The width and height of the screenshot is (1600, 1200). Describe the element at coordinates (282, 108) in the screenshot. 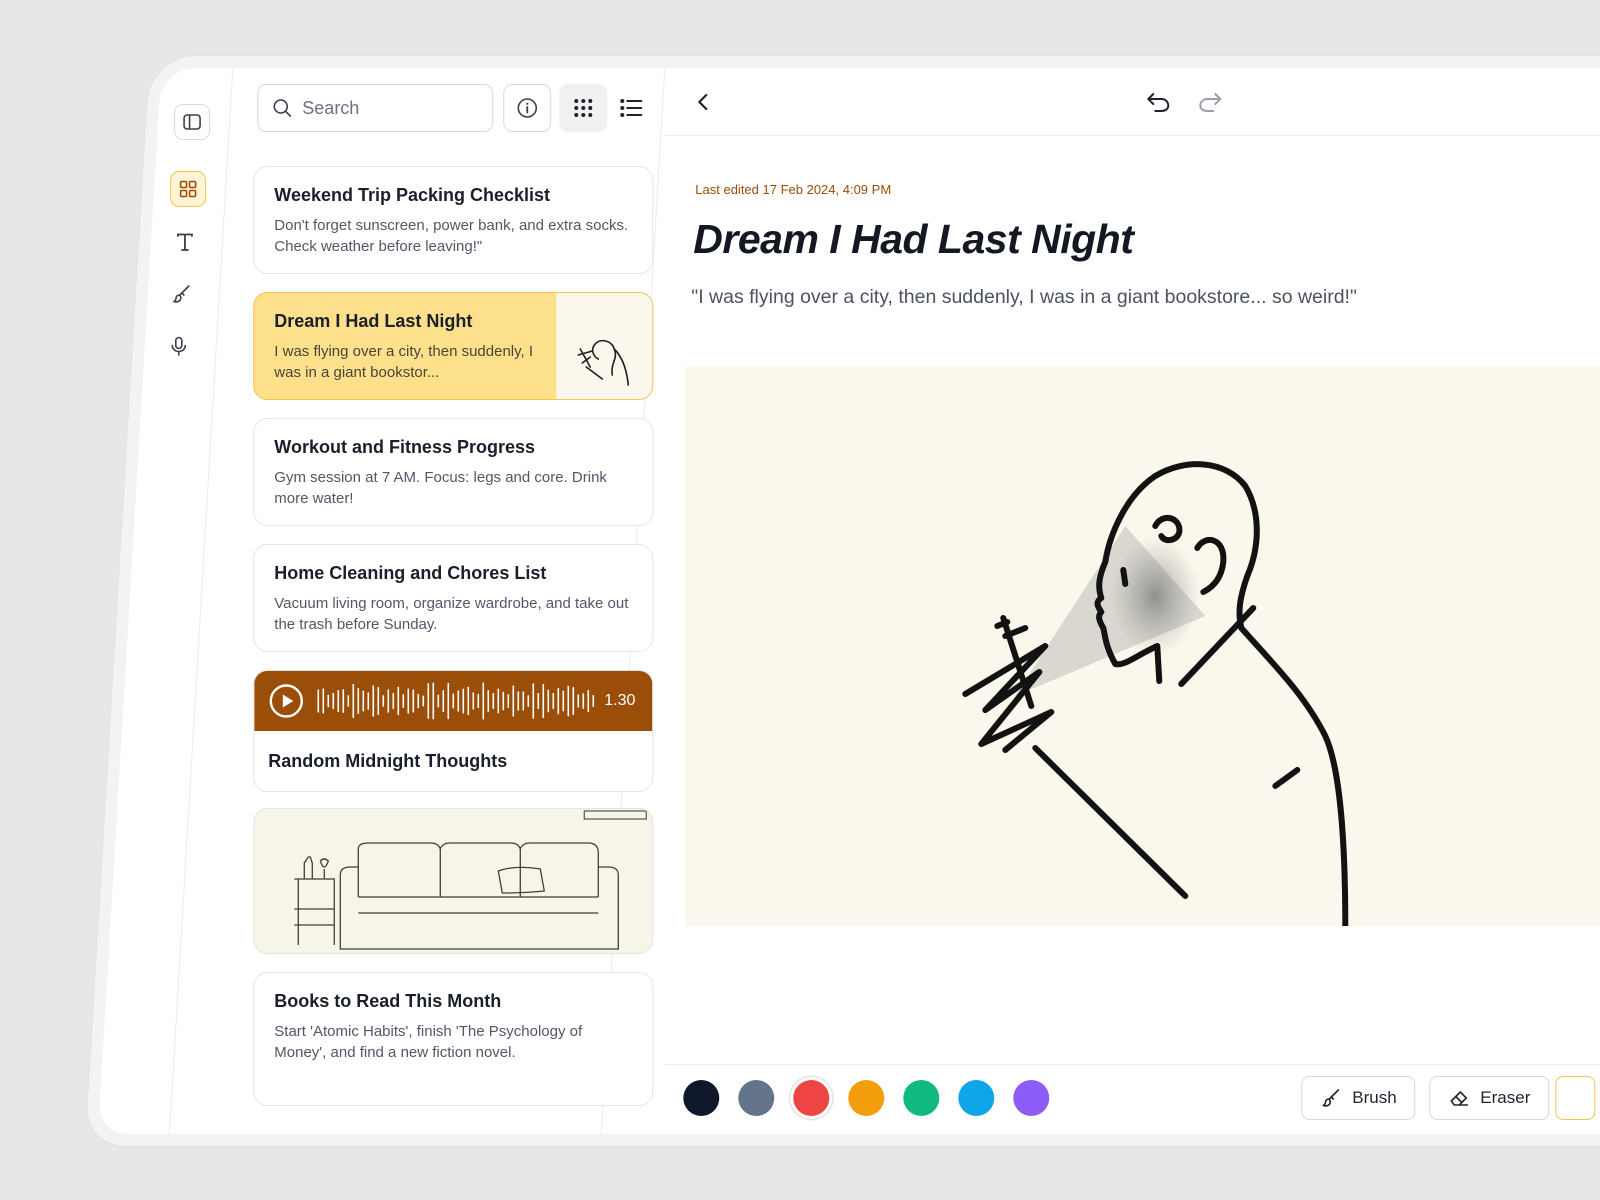

I see `search-icon` at that location.